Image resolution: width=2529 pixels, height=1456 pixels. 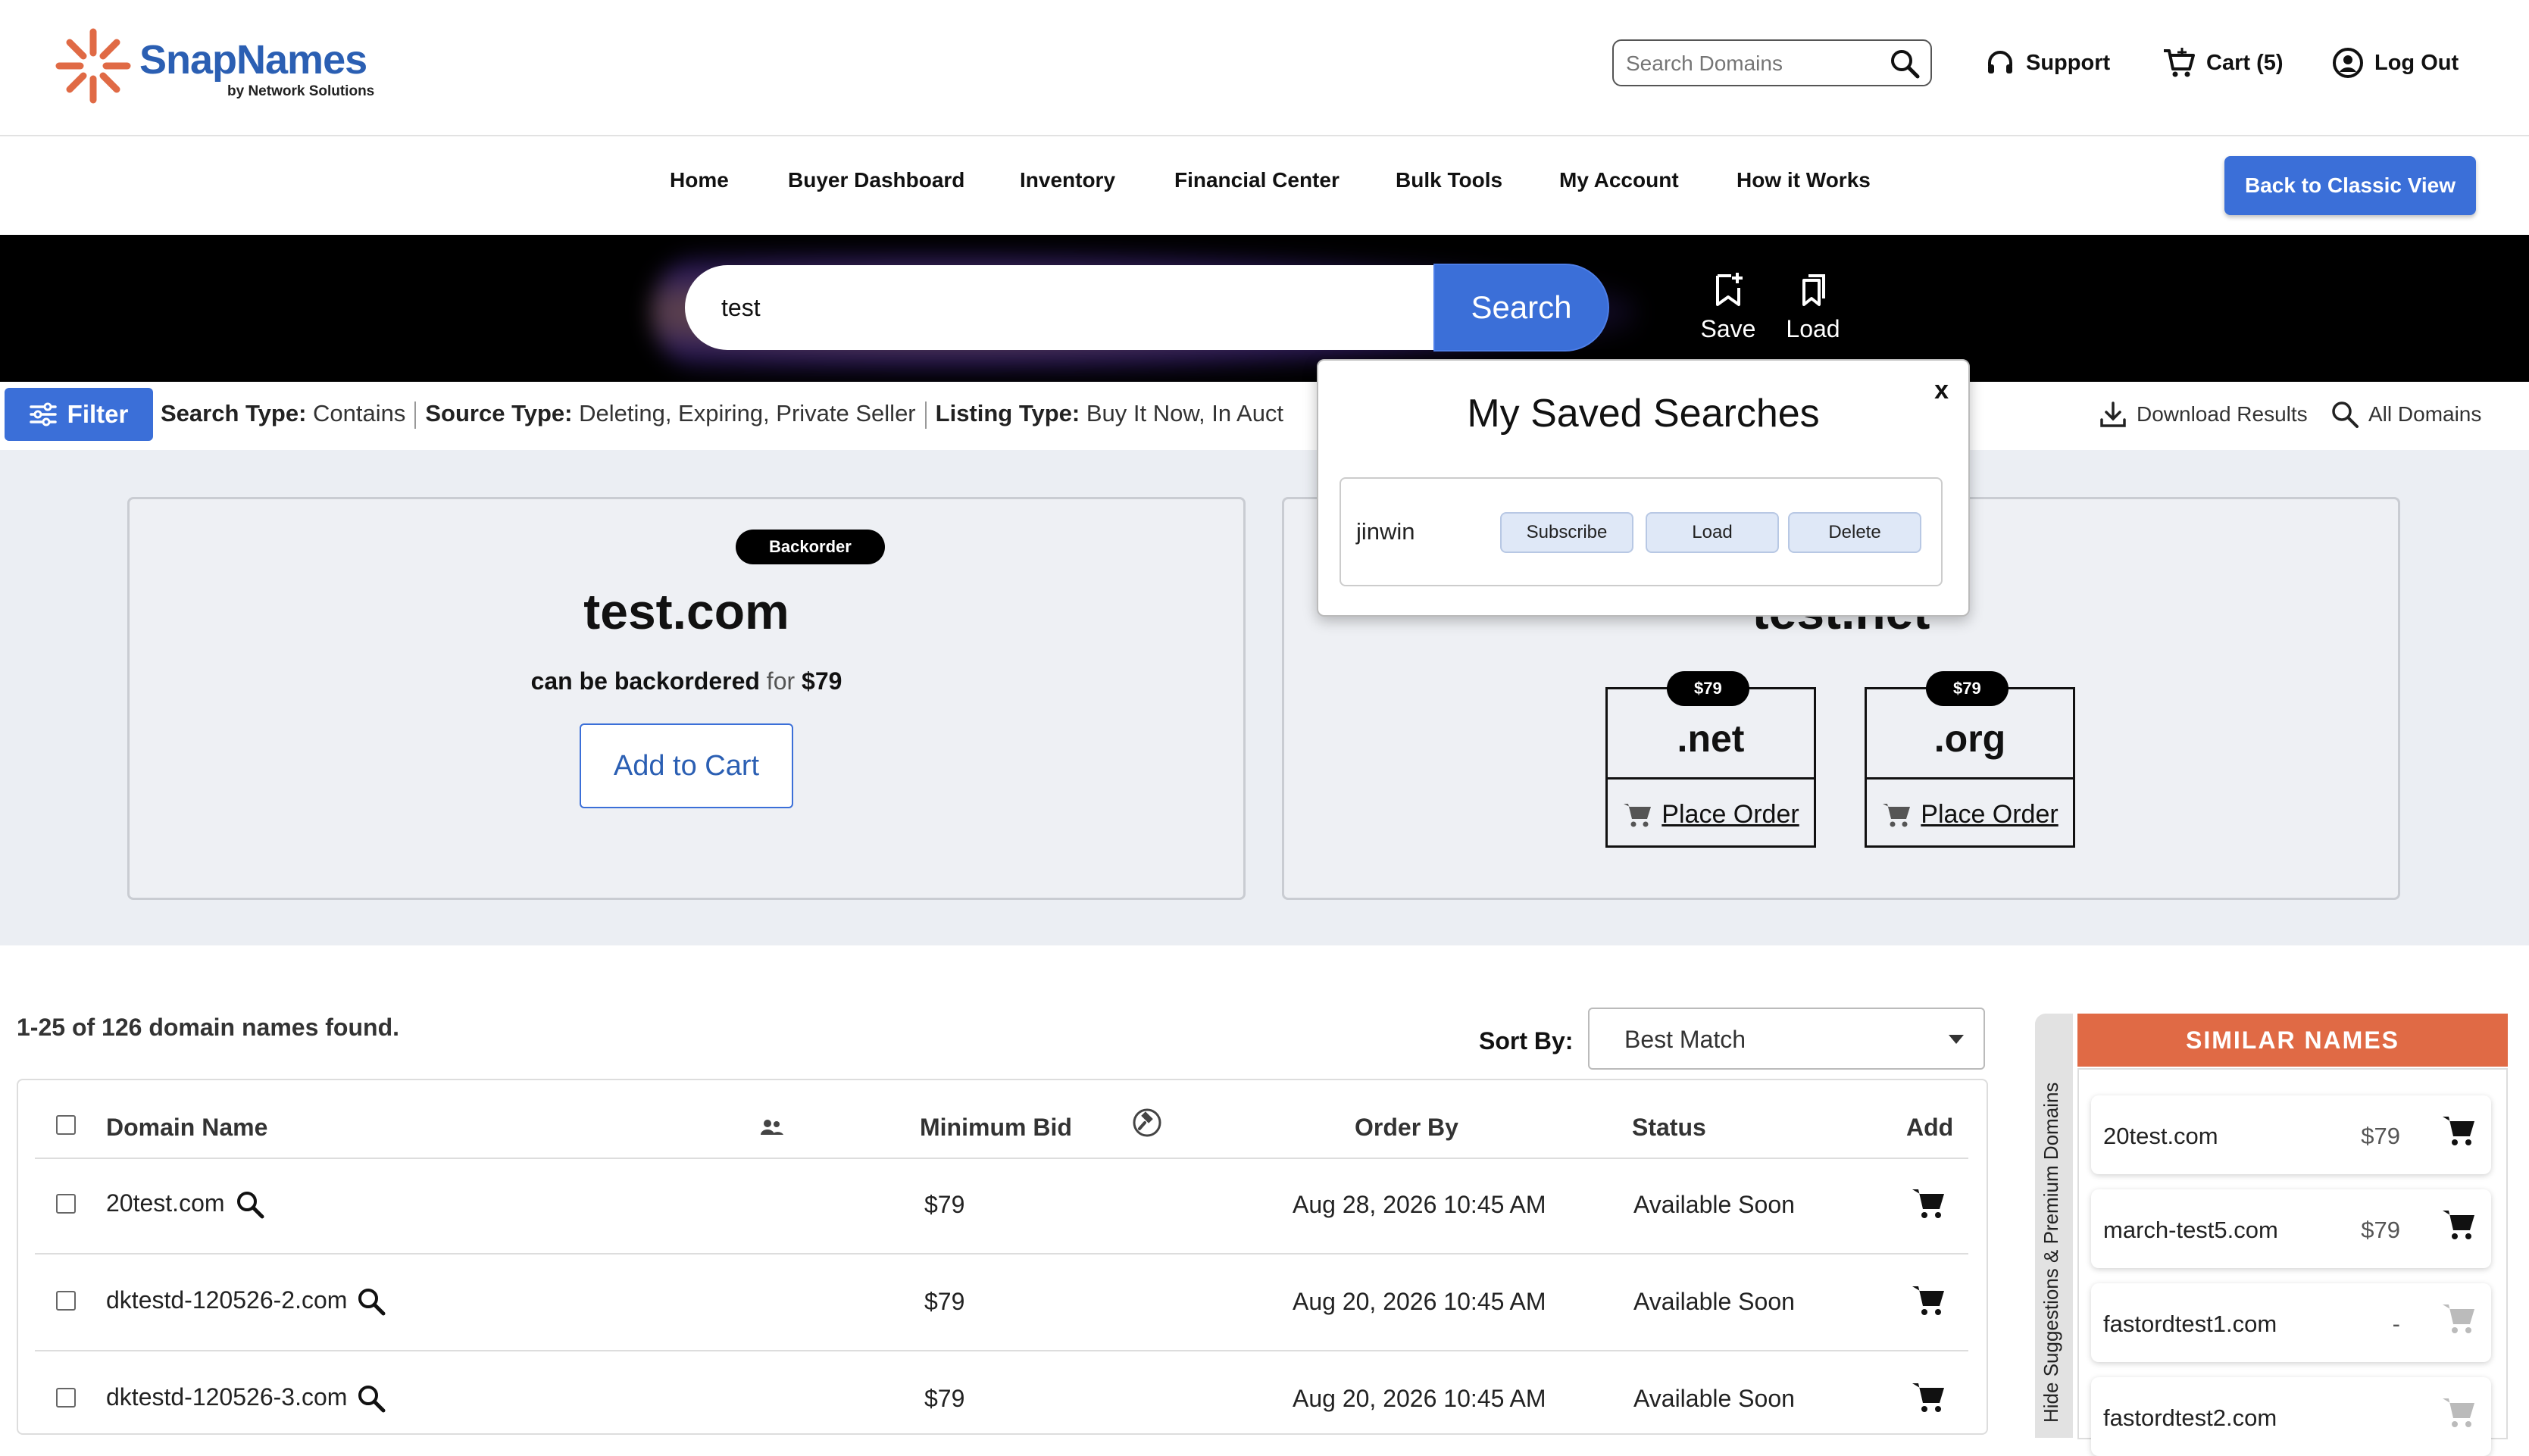 What do you see at coordinates (226, 1300) in the screenshot?
I see `row-domain: dktestd-120526-2.com` at bounding box center [226, 1300].